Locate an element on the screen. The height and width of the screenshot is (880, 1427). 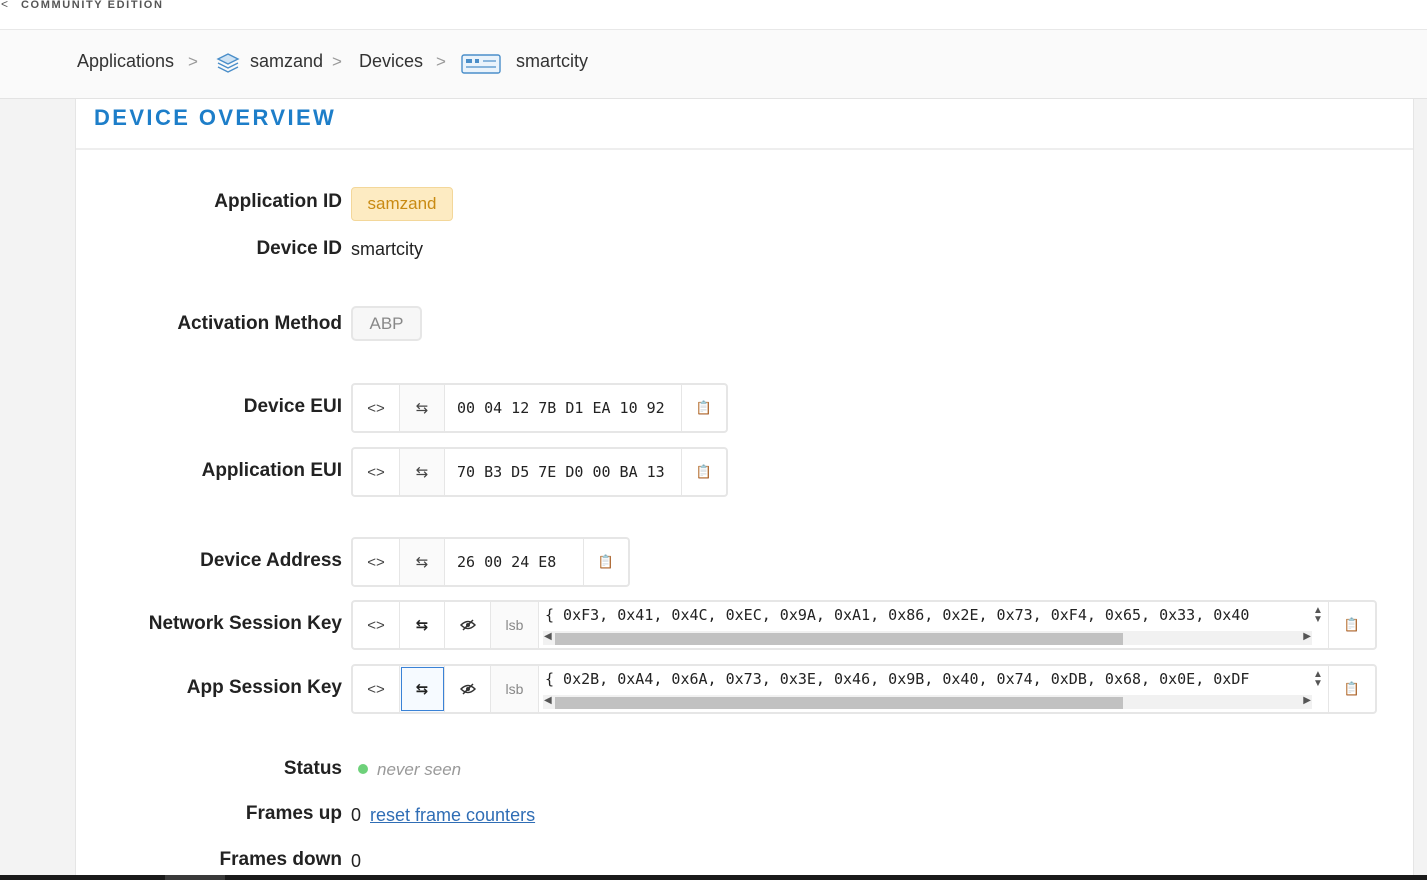
frames-down-value: 0 is located at coordinates (356, 861).